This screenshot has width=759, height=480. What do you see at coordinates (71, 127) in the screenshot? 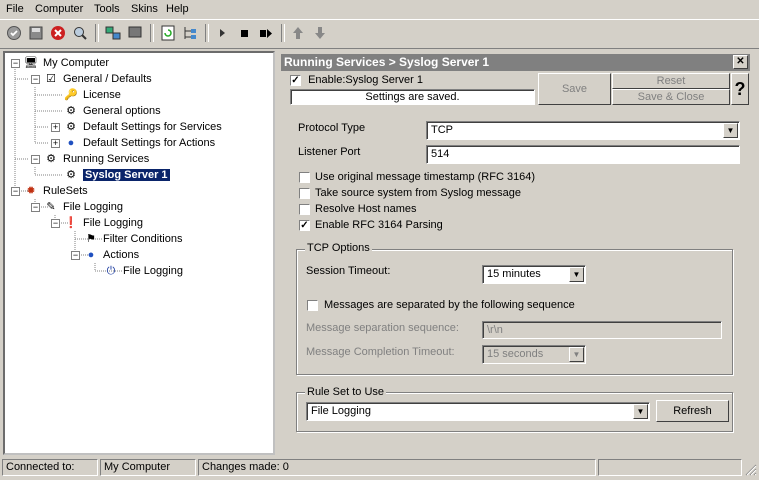
I see `gears-icon: ⚙` at bounding box center [71, 127].